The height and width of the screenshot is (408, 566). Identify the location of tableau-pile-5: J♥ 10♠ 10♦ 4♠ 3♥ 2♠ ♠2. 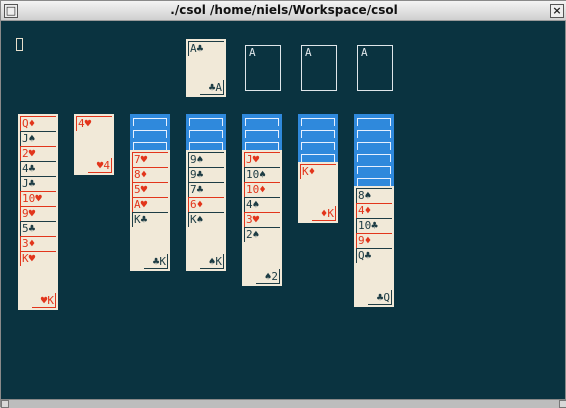
(262, 218).